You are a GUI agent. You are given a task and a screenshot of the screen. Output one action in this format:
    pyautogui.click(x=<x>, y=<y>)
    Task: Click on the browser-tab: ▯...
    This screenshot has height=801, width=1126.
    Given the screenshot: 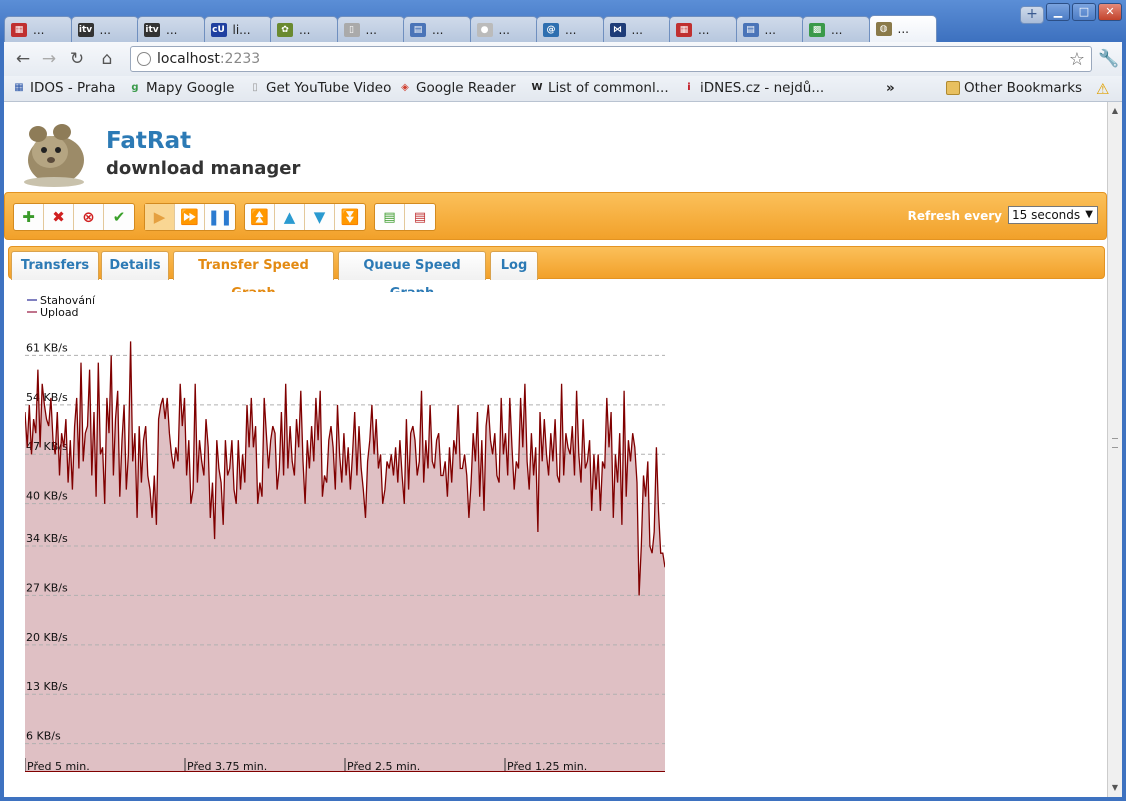 What is the action you would take?
    pyautogui.click(x=370, y=29)
    